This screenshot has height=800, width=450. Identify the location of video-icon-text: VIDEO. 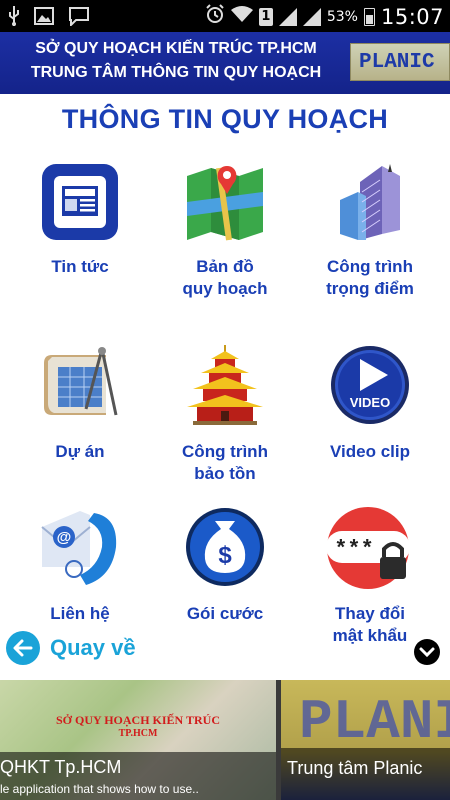
(370, 402).